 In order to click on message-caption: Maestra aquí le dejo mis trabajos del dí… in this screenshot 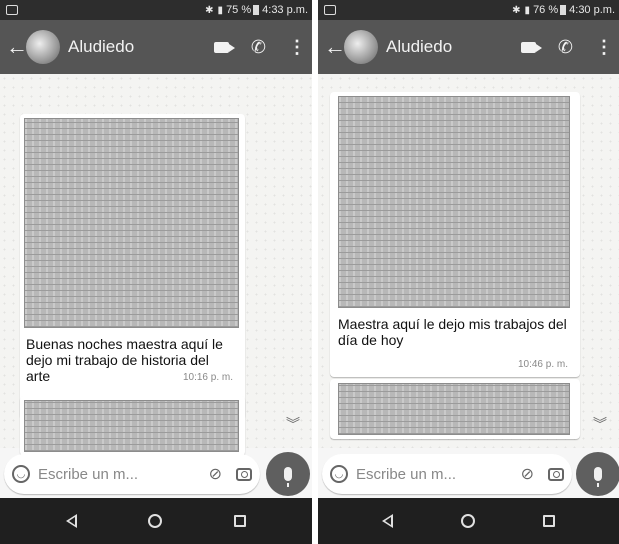, I will do `click(452, 332)`.